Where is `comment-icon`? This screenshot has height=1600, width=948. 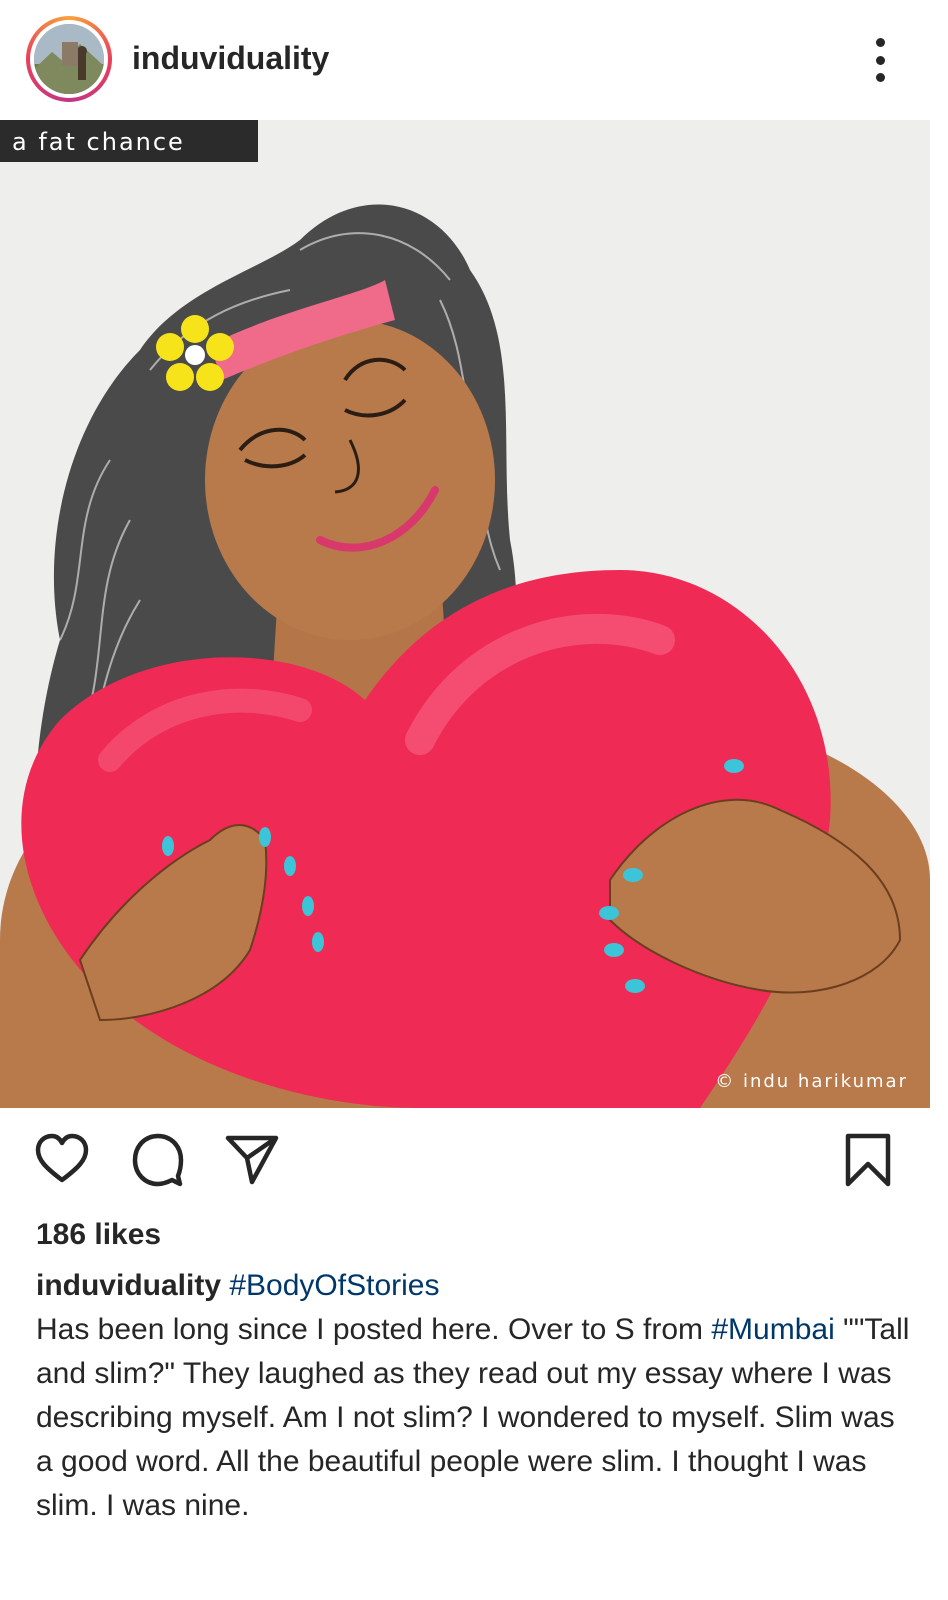 comment-icon is located at coordinates (158, 1160).